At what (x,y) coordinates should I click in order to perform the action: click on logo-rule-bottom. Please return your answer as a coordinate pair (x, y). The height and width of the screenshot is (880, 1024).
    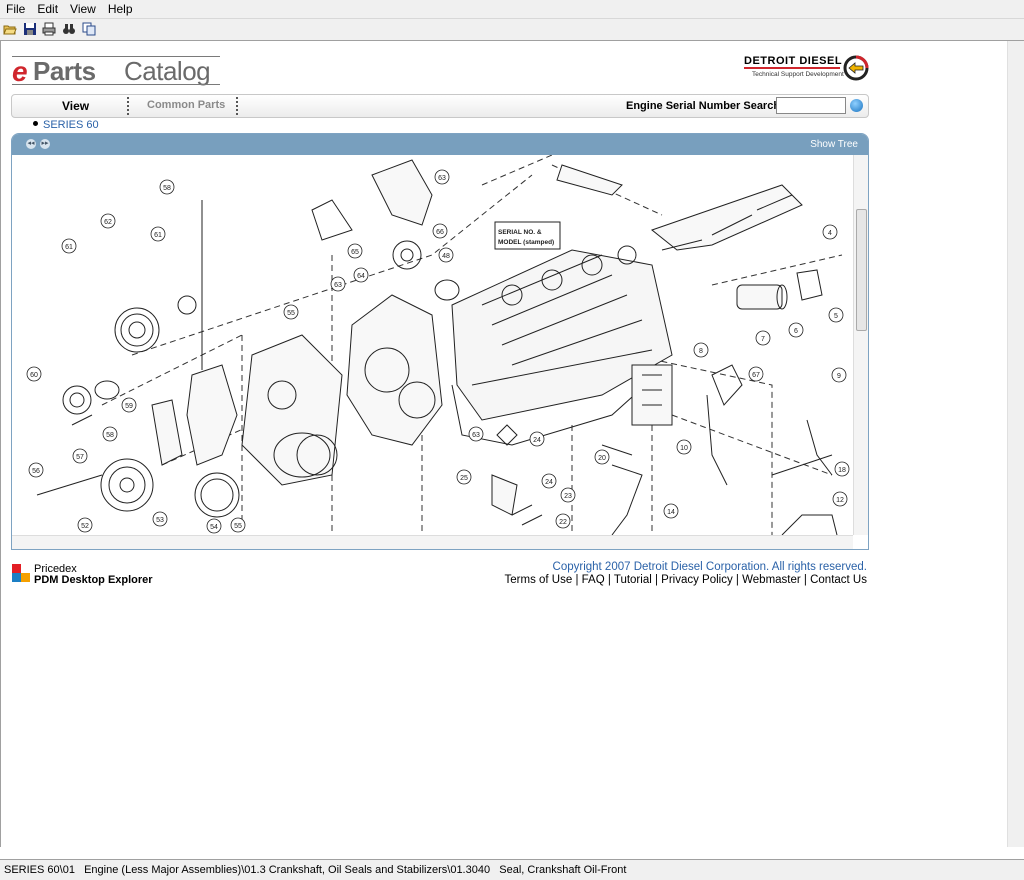
    Looking at the image, I should click on (116, 84).